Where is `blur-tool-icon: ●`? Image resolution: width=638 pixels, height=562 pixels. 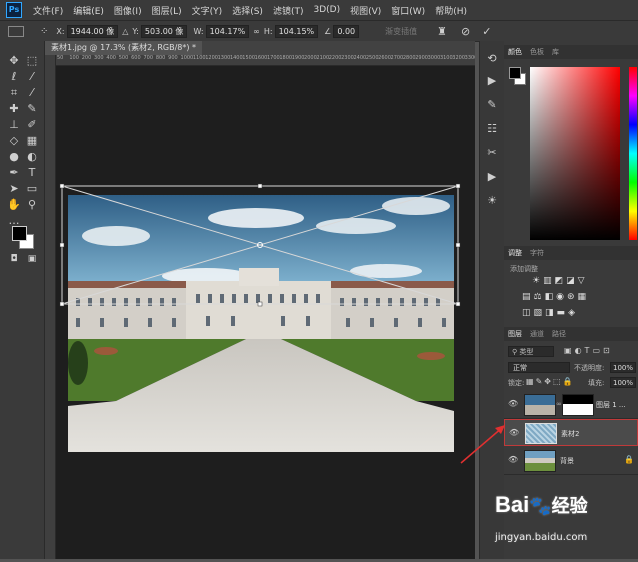
blur-tool-icon: ● is located at coordinates (14, 157).